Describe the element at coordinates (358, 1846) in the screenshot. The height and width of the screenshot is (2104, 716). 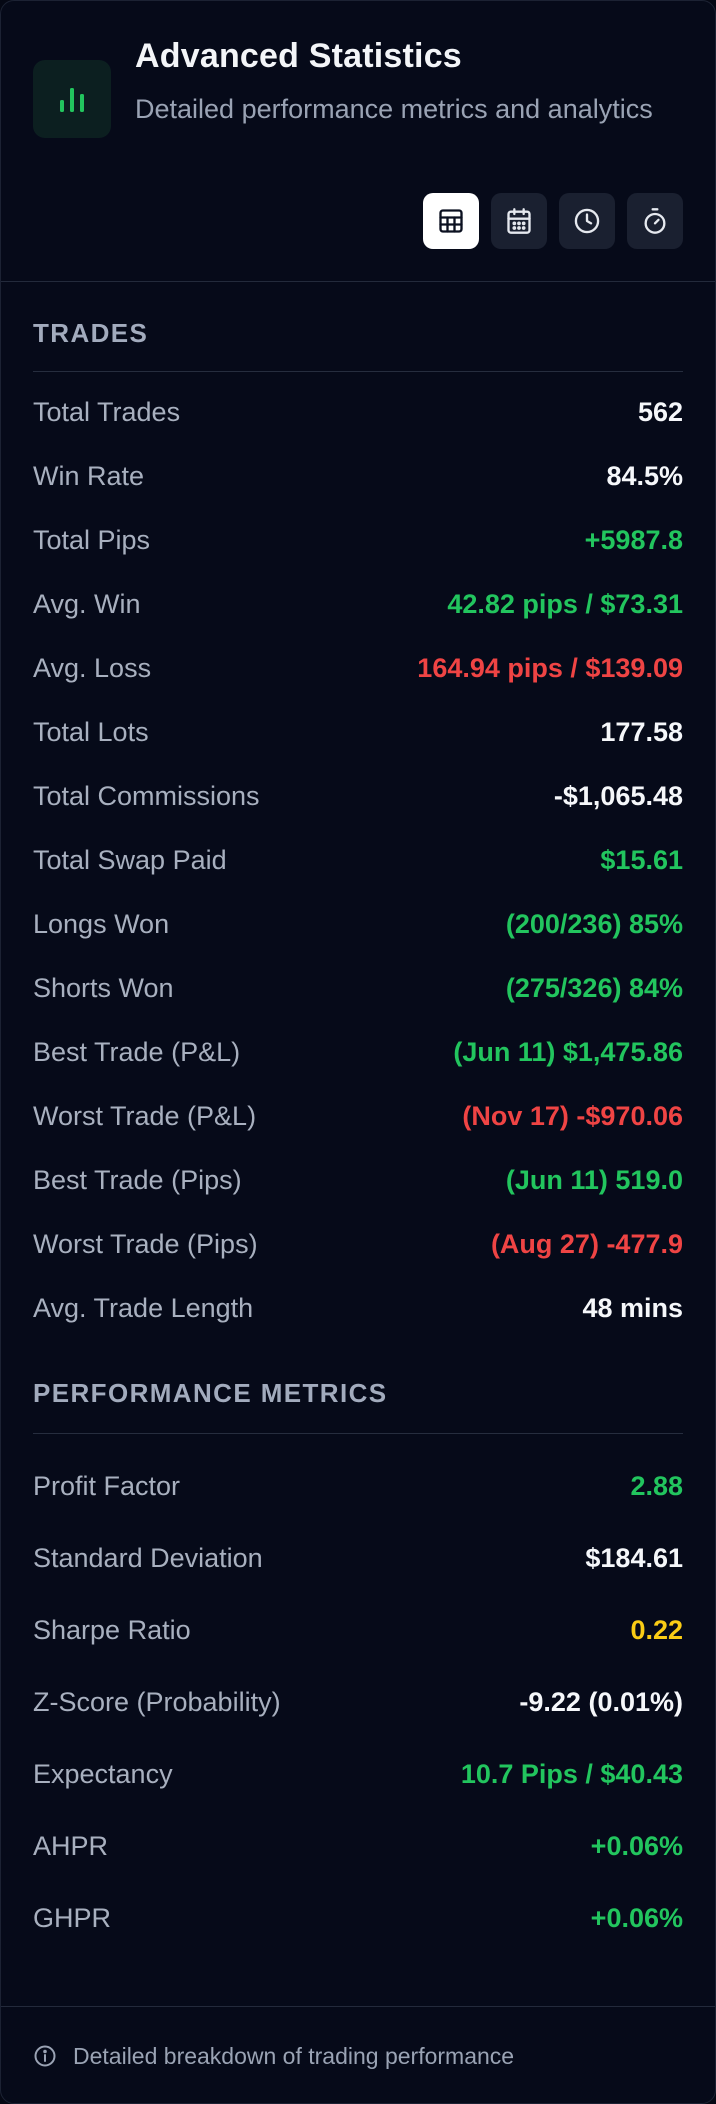
I see `stat-row: AHPR +0.06%` at that location.